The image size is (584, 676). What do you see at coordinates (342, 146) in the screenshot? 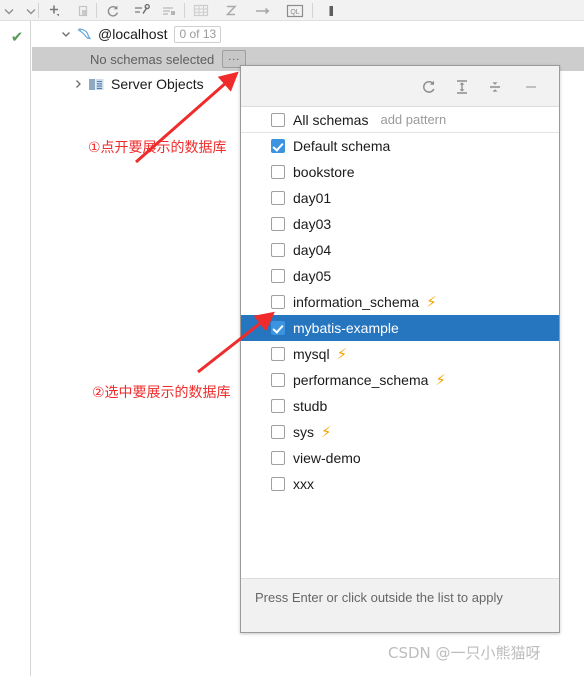
I see `schema-label: Default schema` at bounding box center [342, 146].